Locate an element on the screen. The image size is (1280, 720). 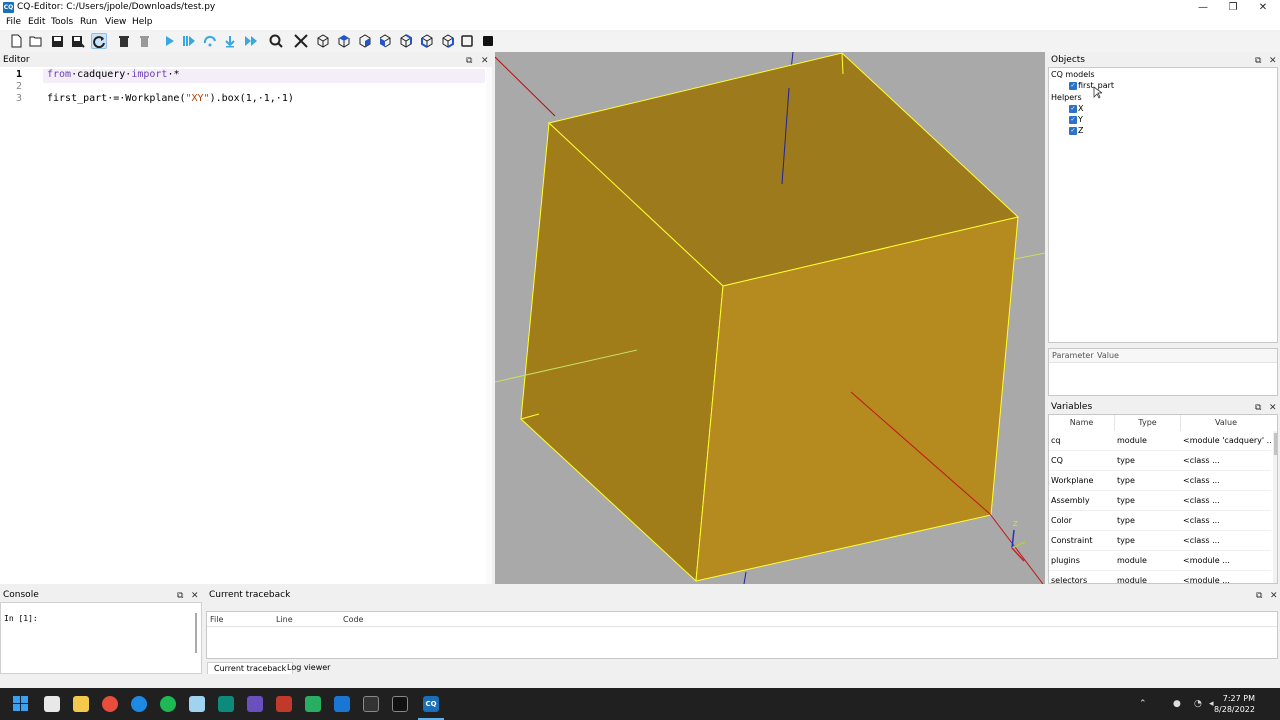
menu-view: View is located at coordinates (115, 22).